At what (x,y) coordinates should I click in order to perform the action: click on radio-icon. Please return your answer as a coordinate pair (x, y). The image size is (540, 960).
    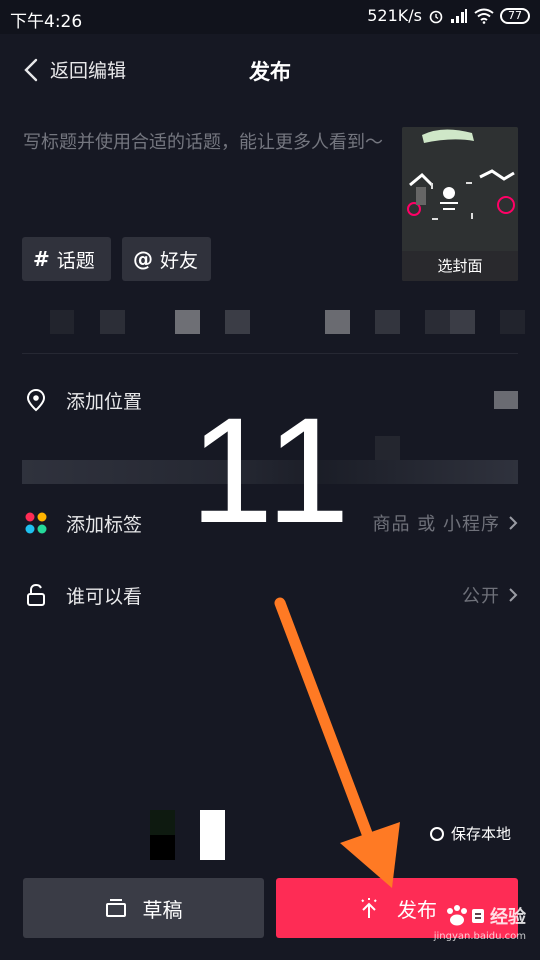
    Looking at the image, I should click on (437, 833).